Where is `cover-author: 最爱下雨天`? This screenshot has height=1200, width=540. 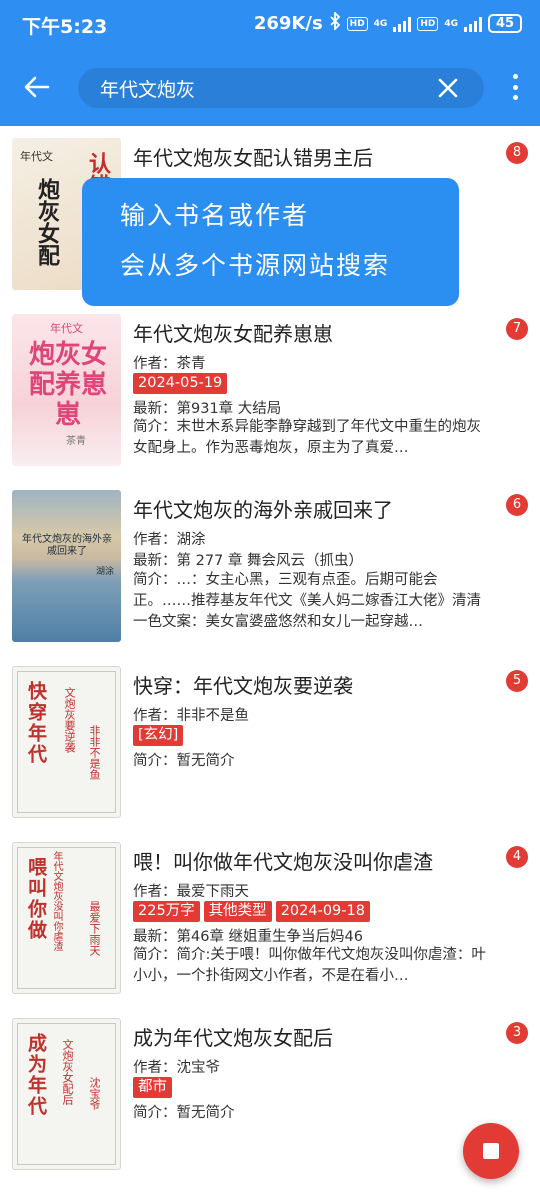 cover-author: 最爱下雨天 is located at coordinates (94, 928).